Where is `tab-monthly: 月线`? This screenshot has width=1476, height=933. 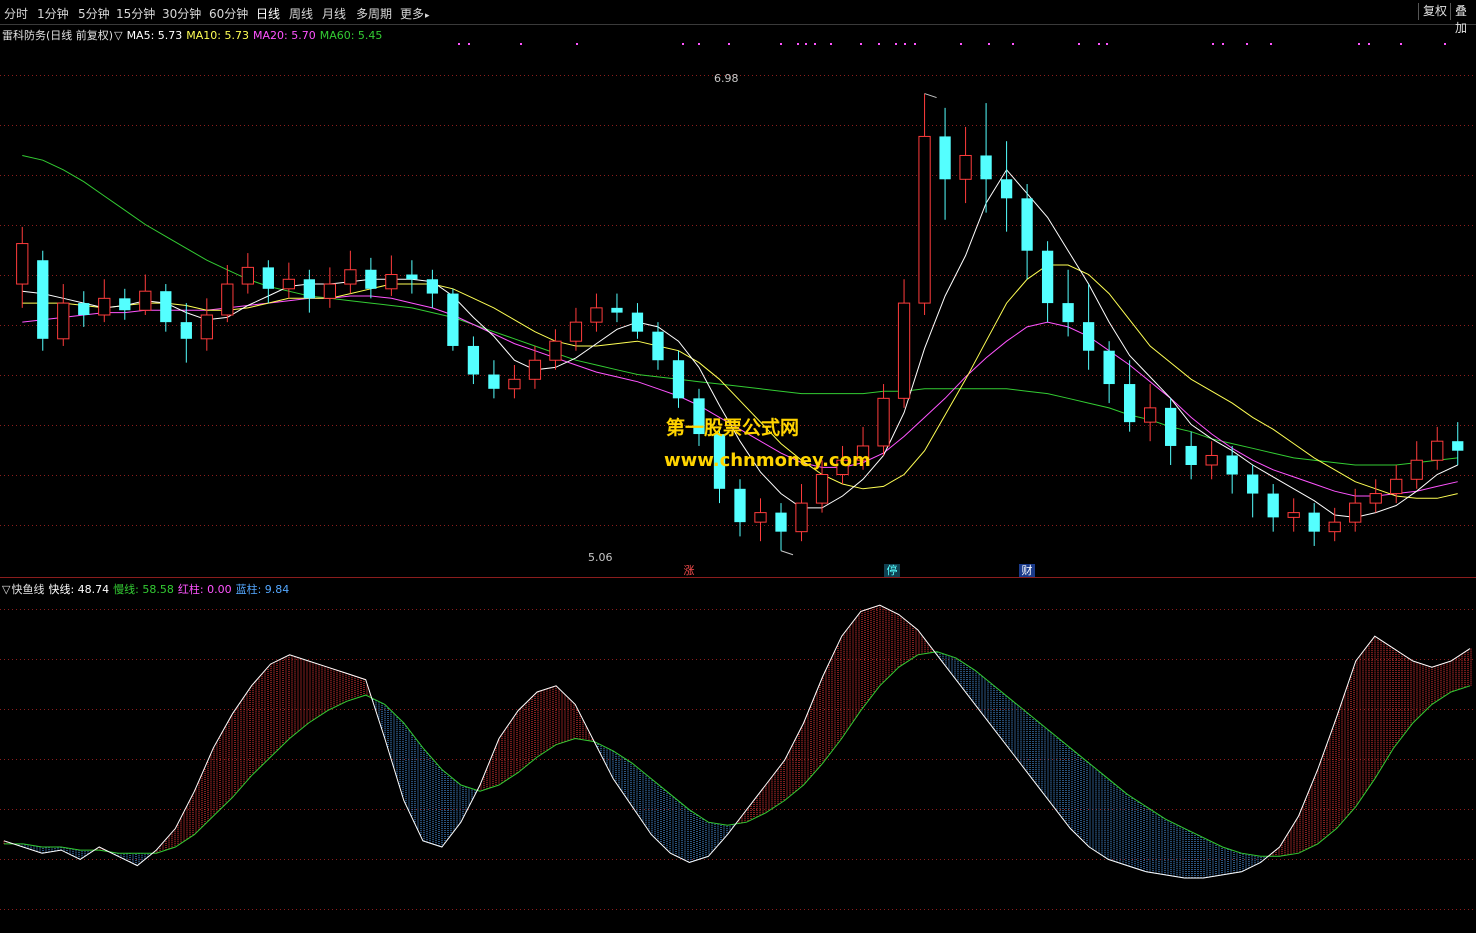 tab-monthly: 月线 is located at coordinates (334, 13).